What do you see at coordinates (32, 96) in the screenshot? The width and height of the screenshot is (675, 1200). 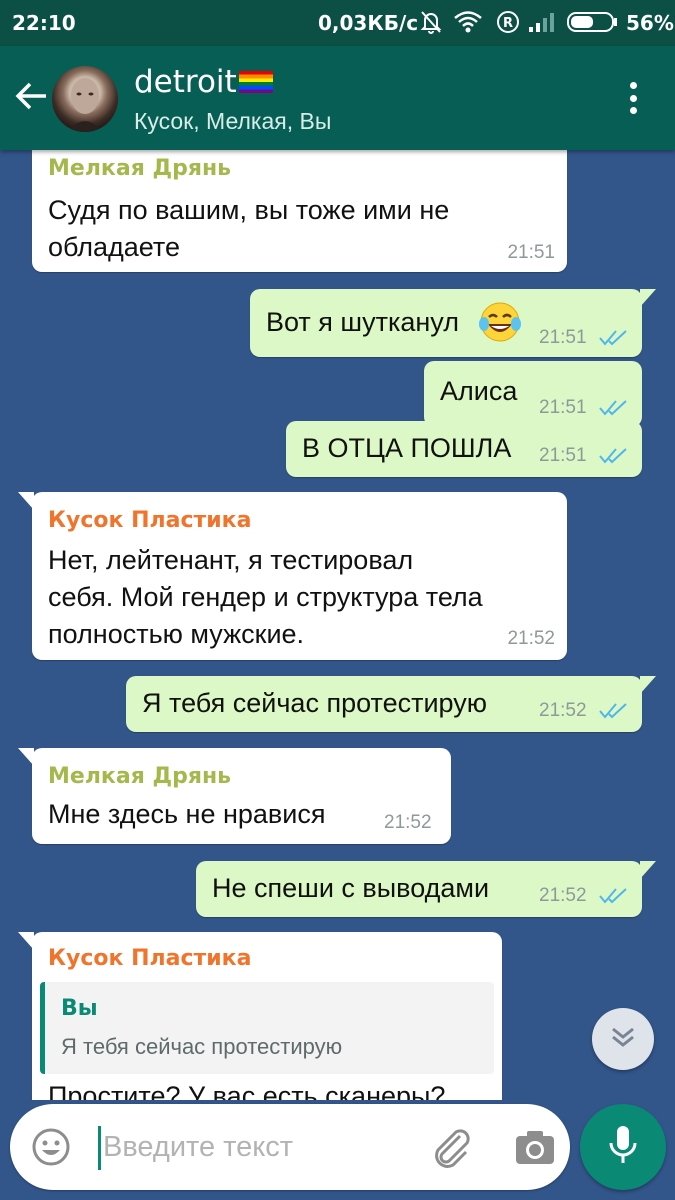 I see `back-arrow-icon` at bounding box center [32, 96].